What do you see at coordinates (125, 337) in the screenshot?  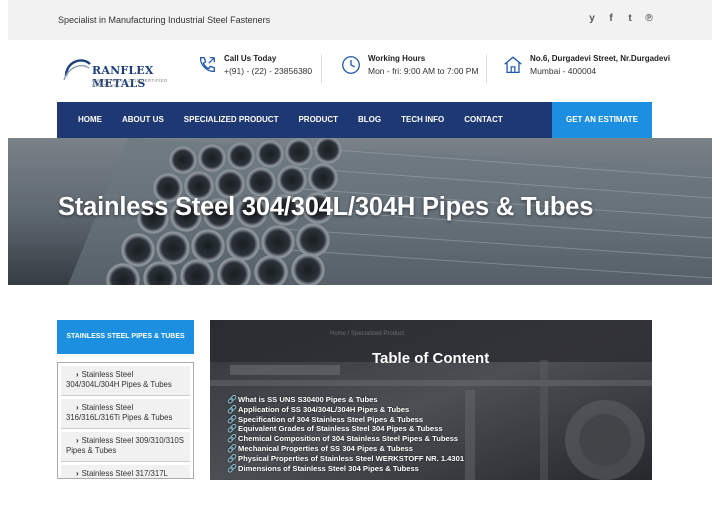 I see `sidebar-heading: STAINLESS STEEL PIPES & TUBES` at bounding box center [125, 337].